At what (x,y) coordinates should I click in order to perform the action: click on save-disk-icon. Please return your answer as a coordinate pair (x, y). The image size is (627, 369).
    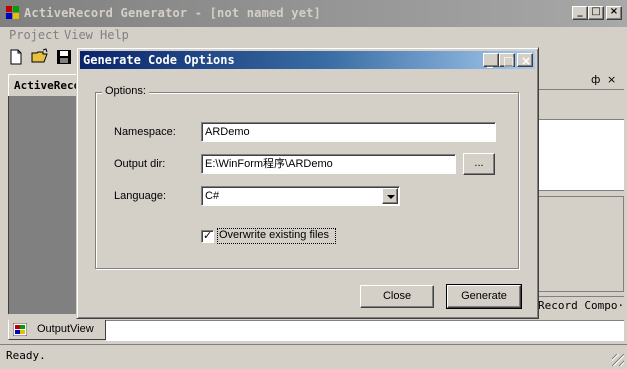
    Looking at the image, I should click on (64, 57).